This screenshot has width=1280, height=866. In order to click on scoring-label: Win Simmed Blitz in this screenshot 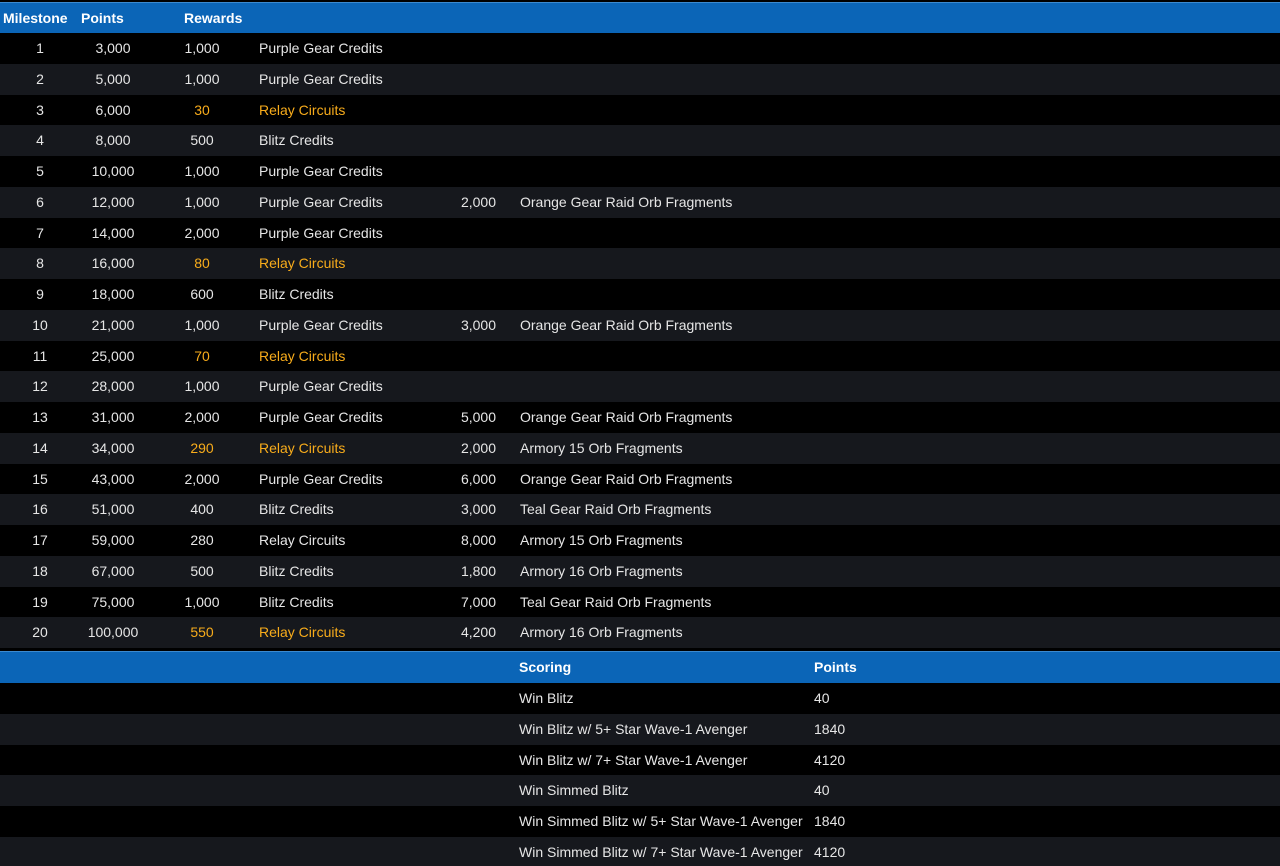, I will do `click(574, 790)`.